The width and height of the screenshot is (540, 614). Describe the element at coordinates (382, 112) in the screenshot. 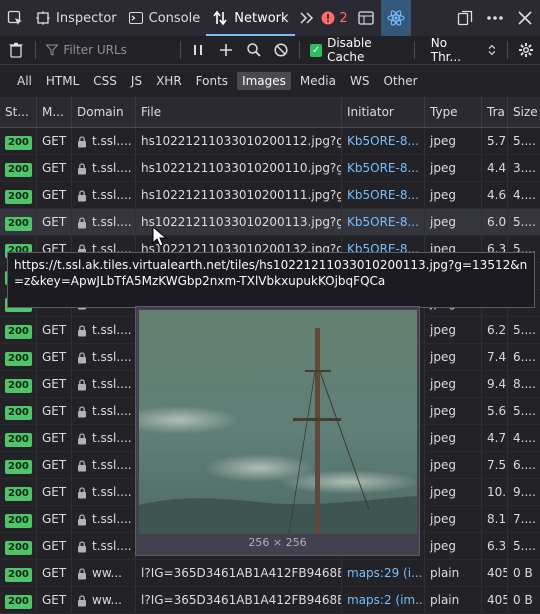

I see `column-initiator: Initiator` at that location.